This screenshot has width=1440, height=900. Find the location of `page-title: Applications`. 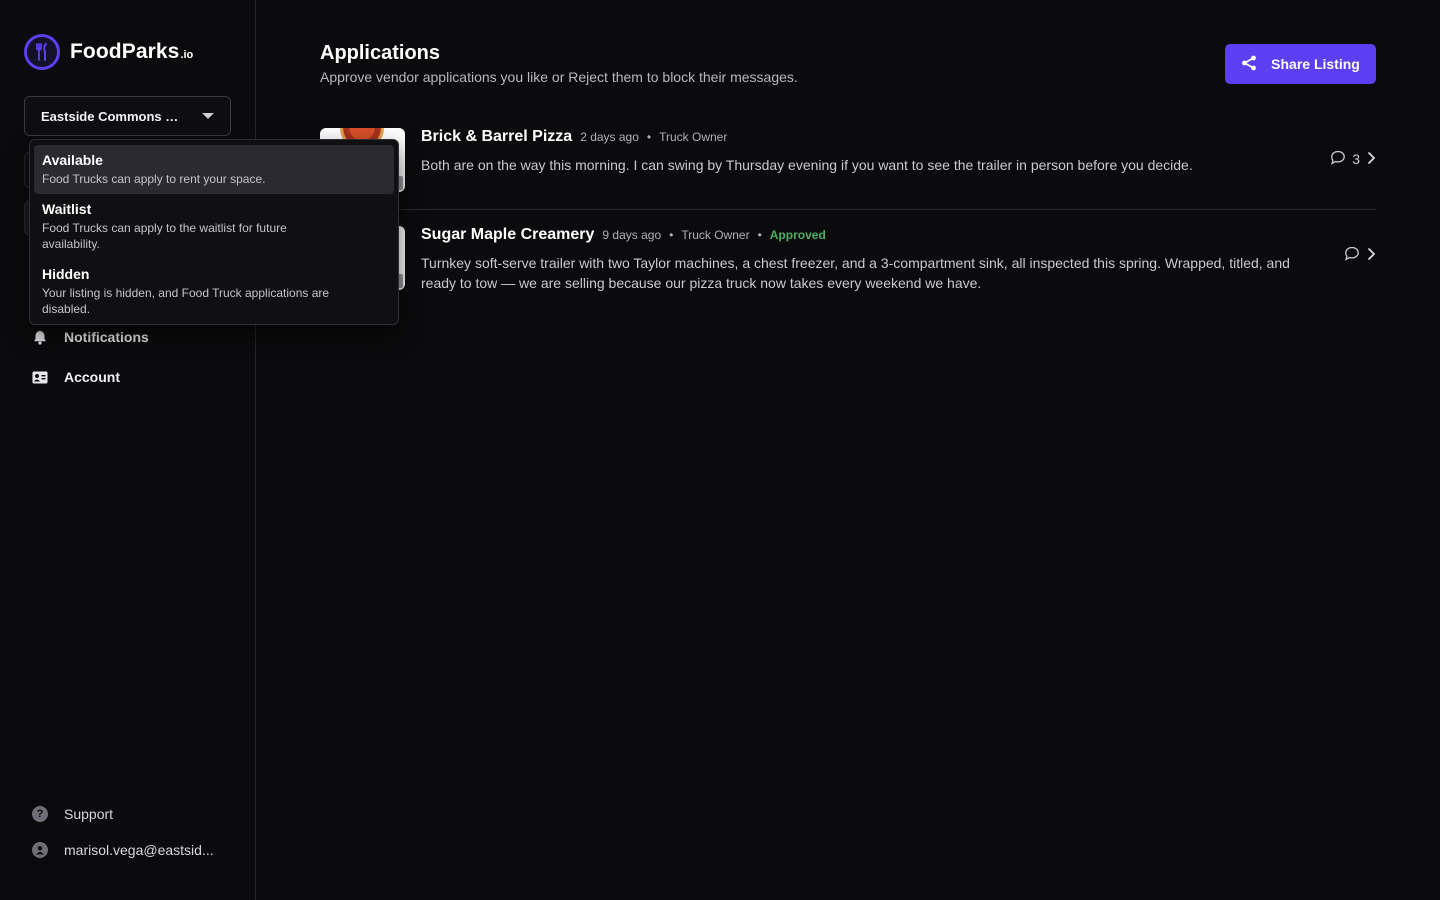

page-title: Applications is located at coordinates (380, 53).